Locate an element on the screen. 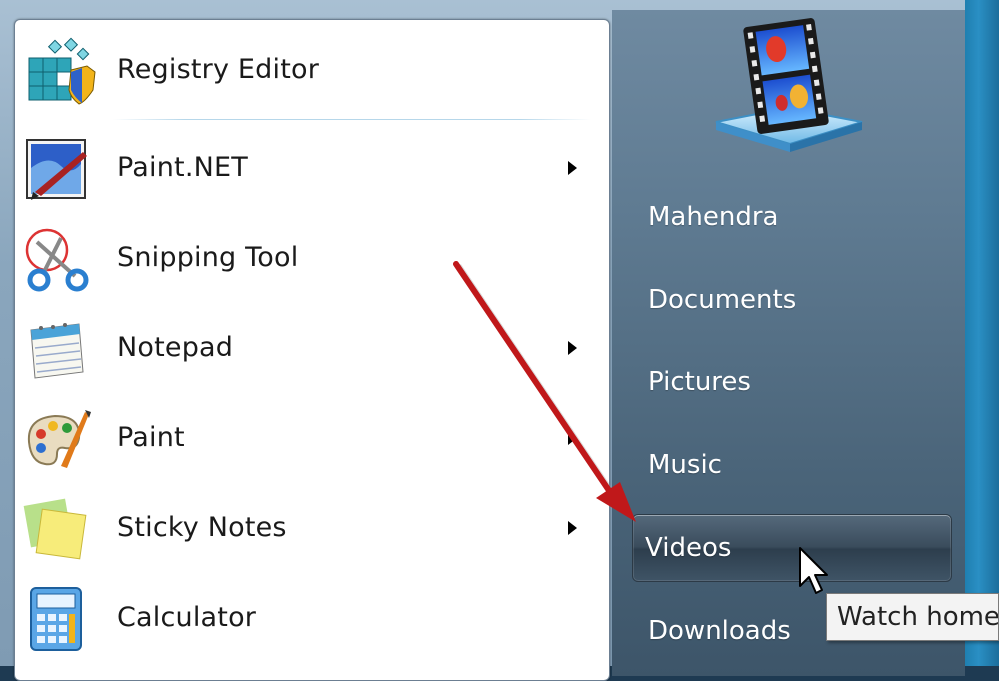 The image size is (999, 681). program-label: Registry Editor is located at coordinates (218, 69).